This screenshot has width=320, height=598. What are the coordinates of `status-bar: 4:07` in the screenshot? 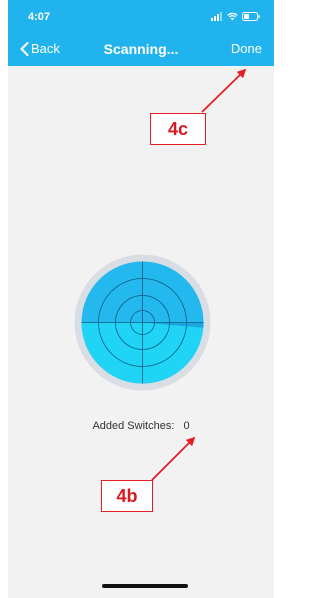 It's located at (141, 16).